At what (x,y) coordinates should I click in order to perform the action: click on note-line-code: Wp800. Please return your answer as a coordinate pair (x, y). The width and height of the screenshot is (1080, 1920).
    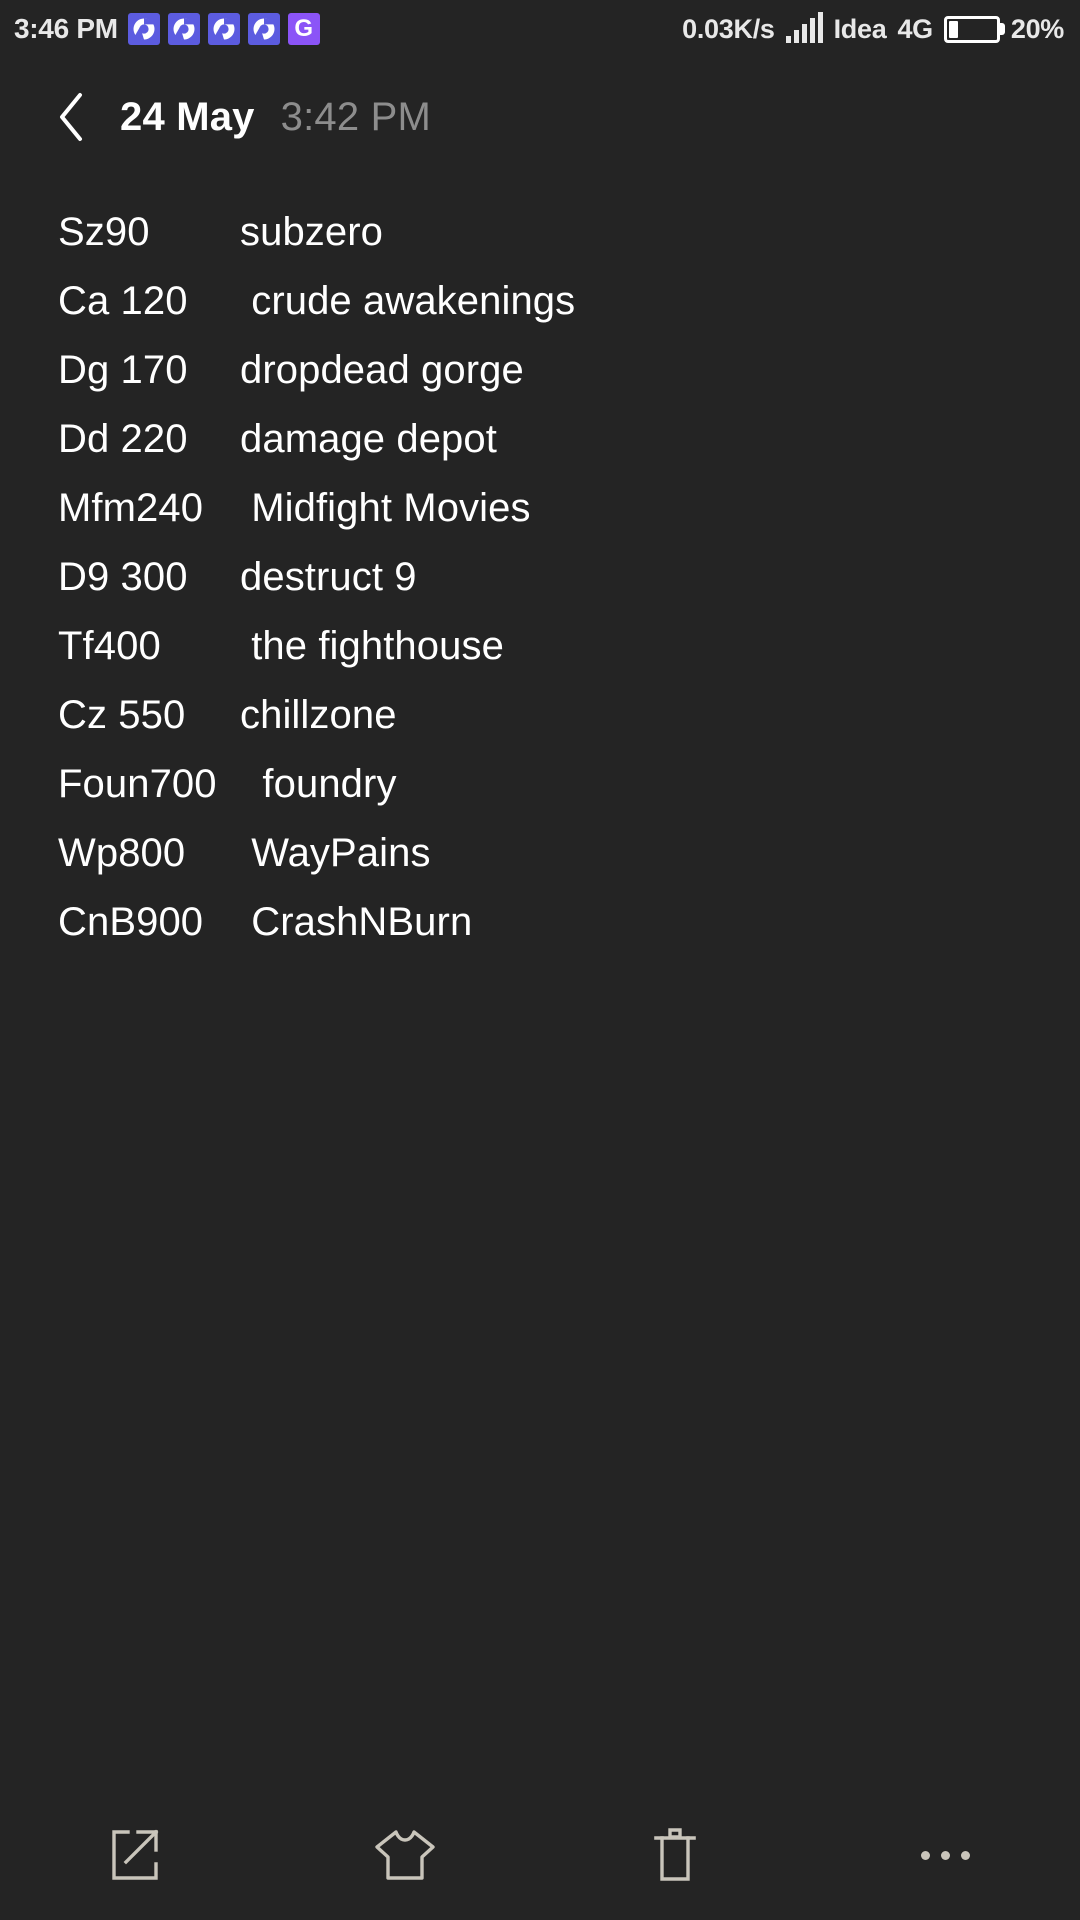
    Looking at the image, I should click on (122, 853).